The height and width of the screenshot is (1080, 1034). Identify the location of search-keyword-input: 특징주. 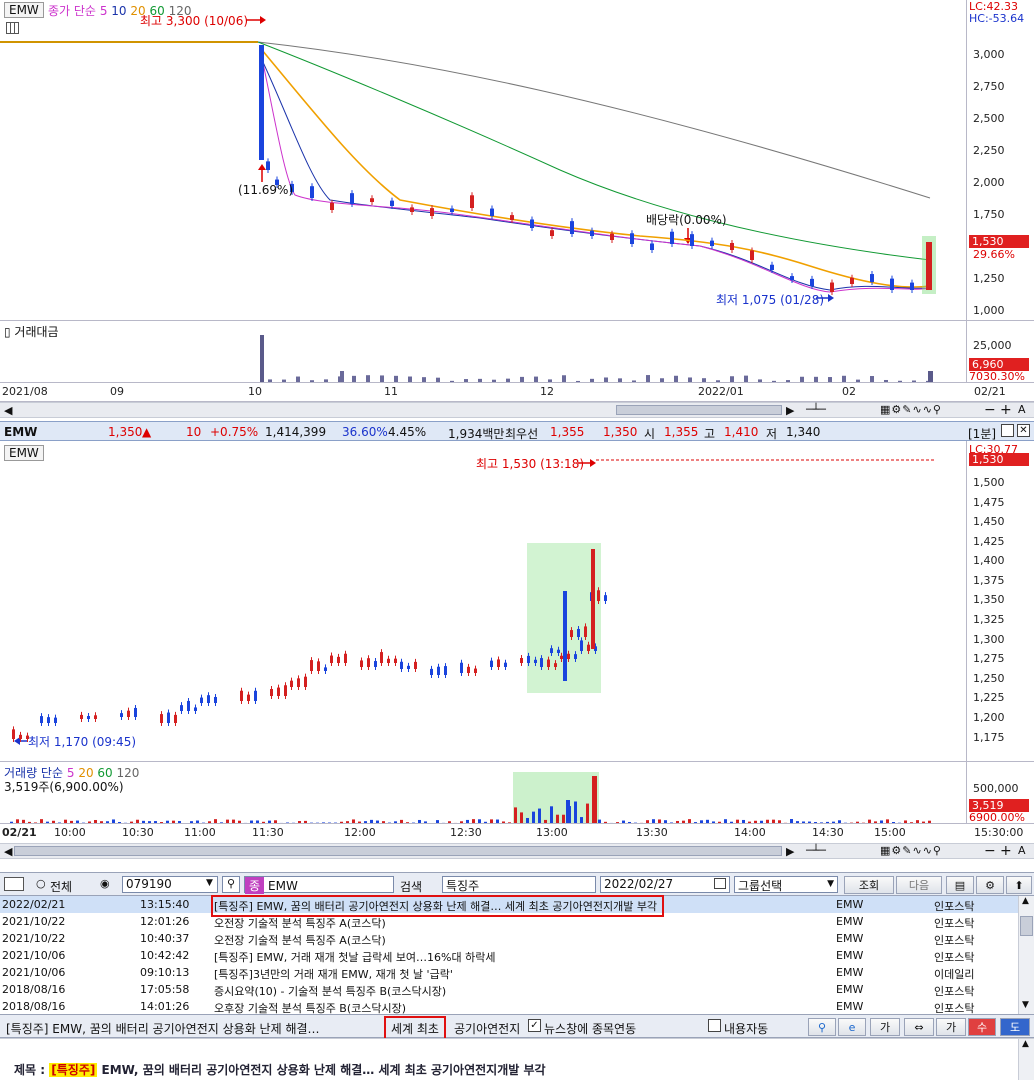
(519, 884).